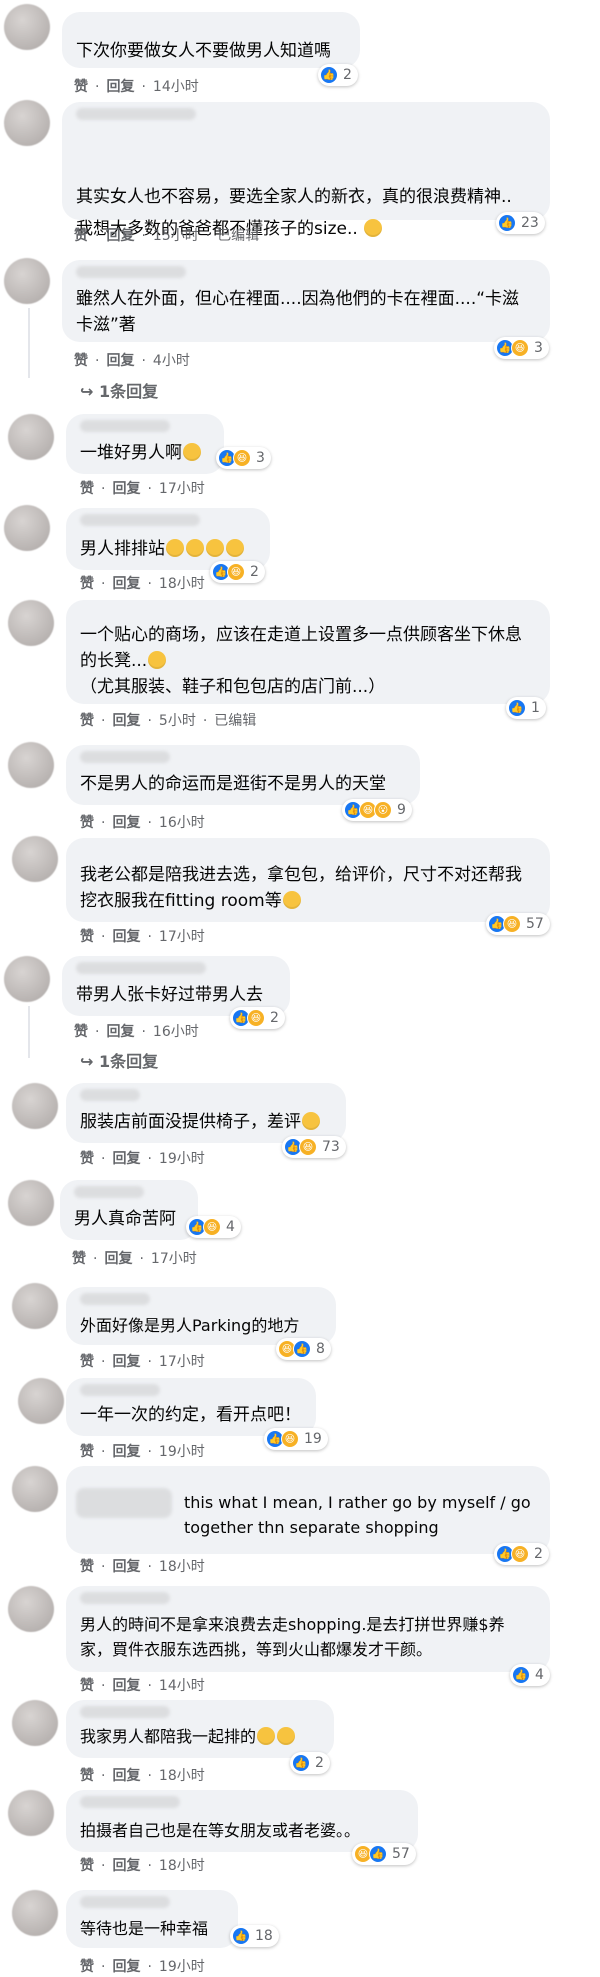  What do you see at coordinates (213, 1227) in the screenshot?
I see `reaction-summary: 👍 😆 4` at bounding box center [213, 1227].